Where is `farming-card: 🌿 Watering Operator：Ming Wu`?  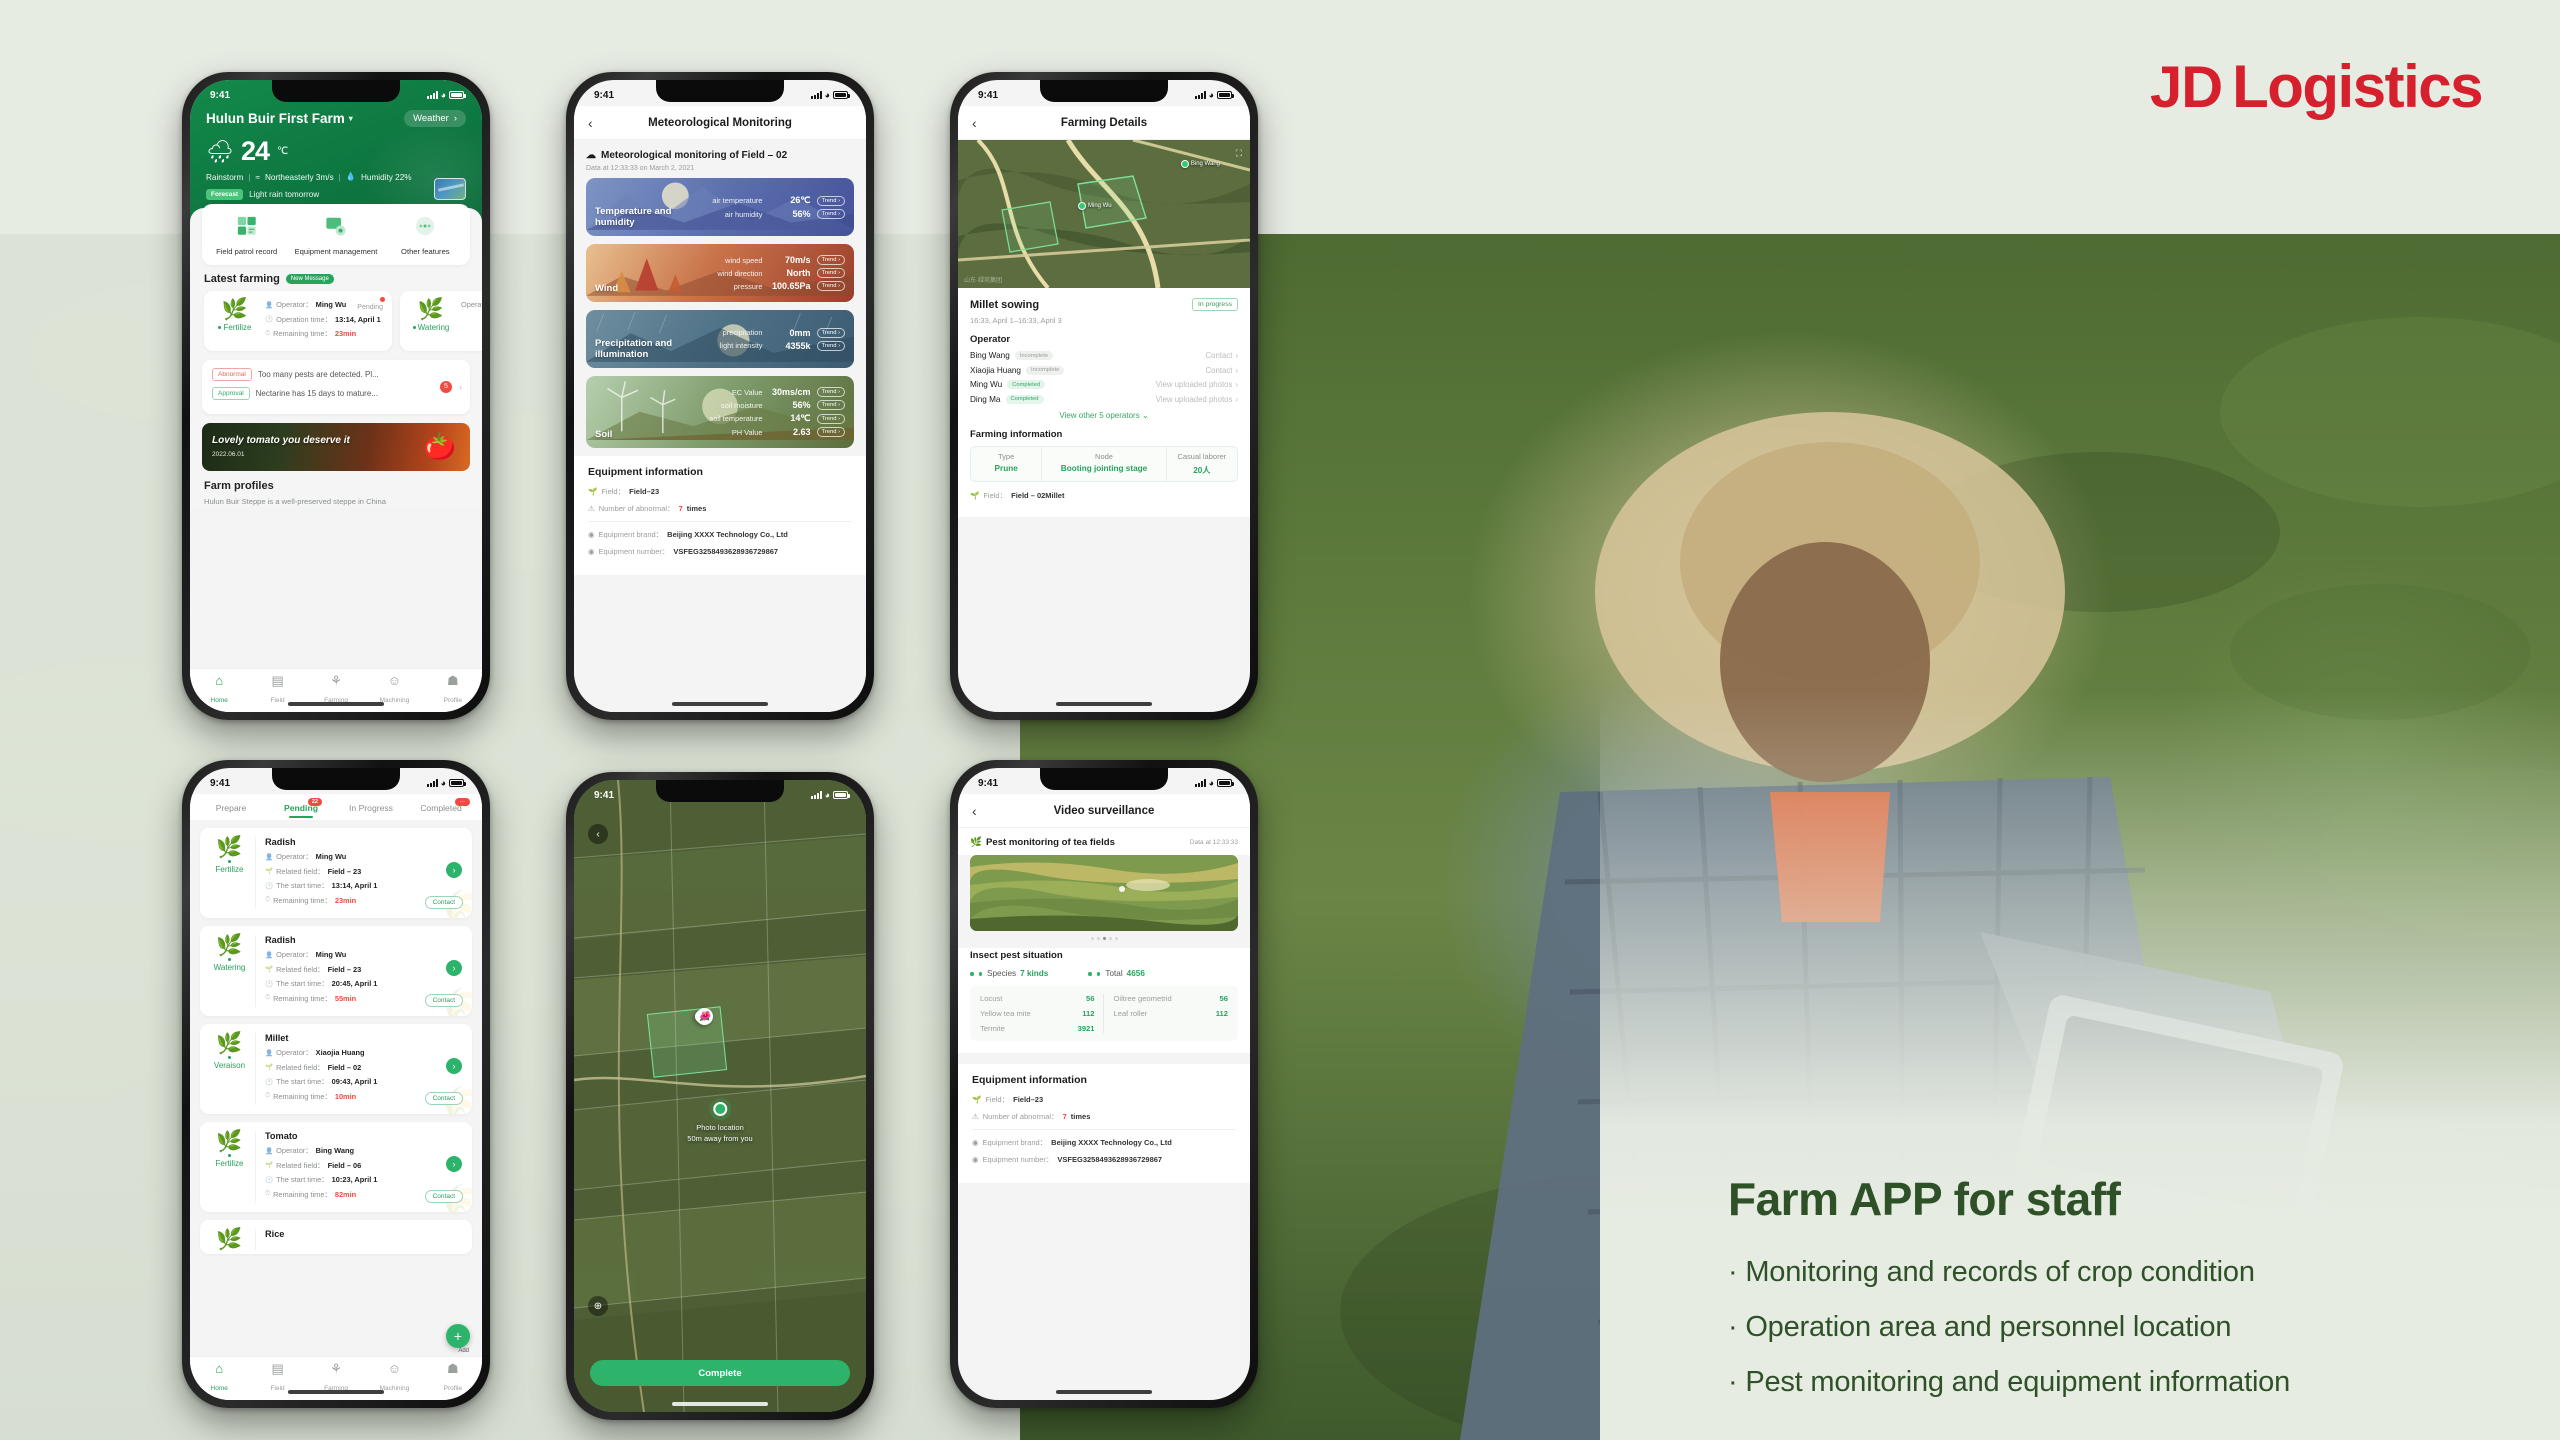
farming-card: 🌿 Watering Operator：Ming Wu is located at coordinates (441, 321).